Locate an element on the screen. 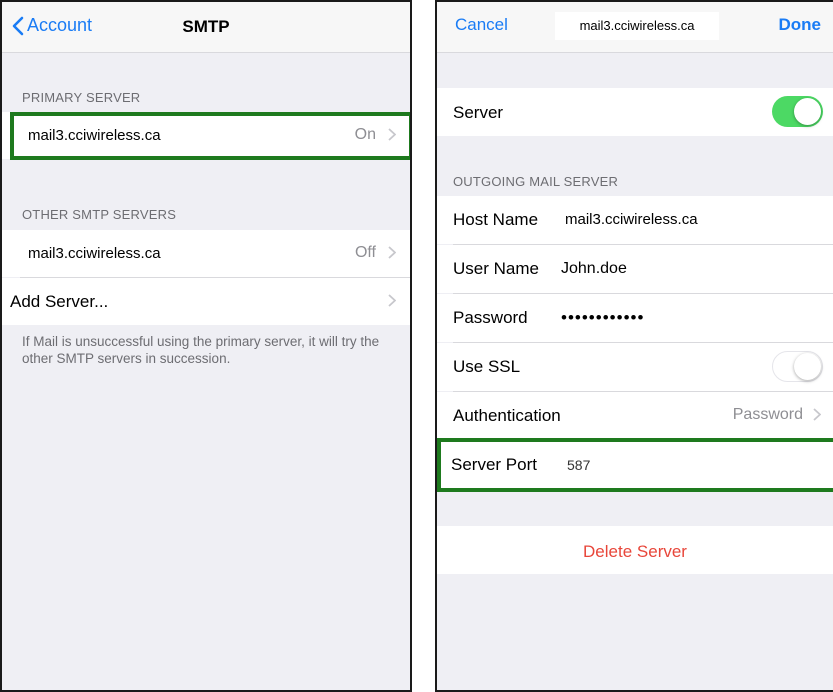 This screenshot has width=833, height=692. authentication-value: Password is located at coordinates (767, 414).